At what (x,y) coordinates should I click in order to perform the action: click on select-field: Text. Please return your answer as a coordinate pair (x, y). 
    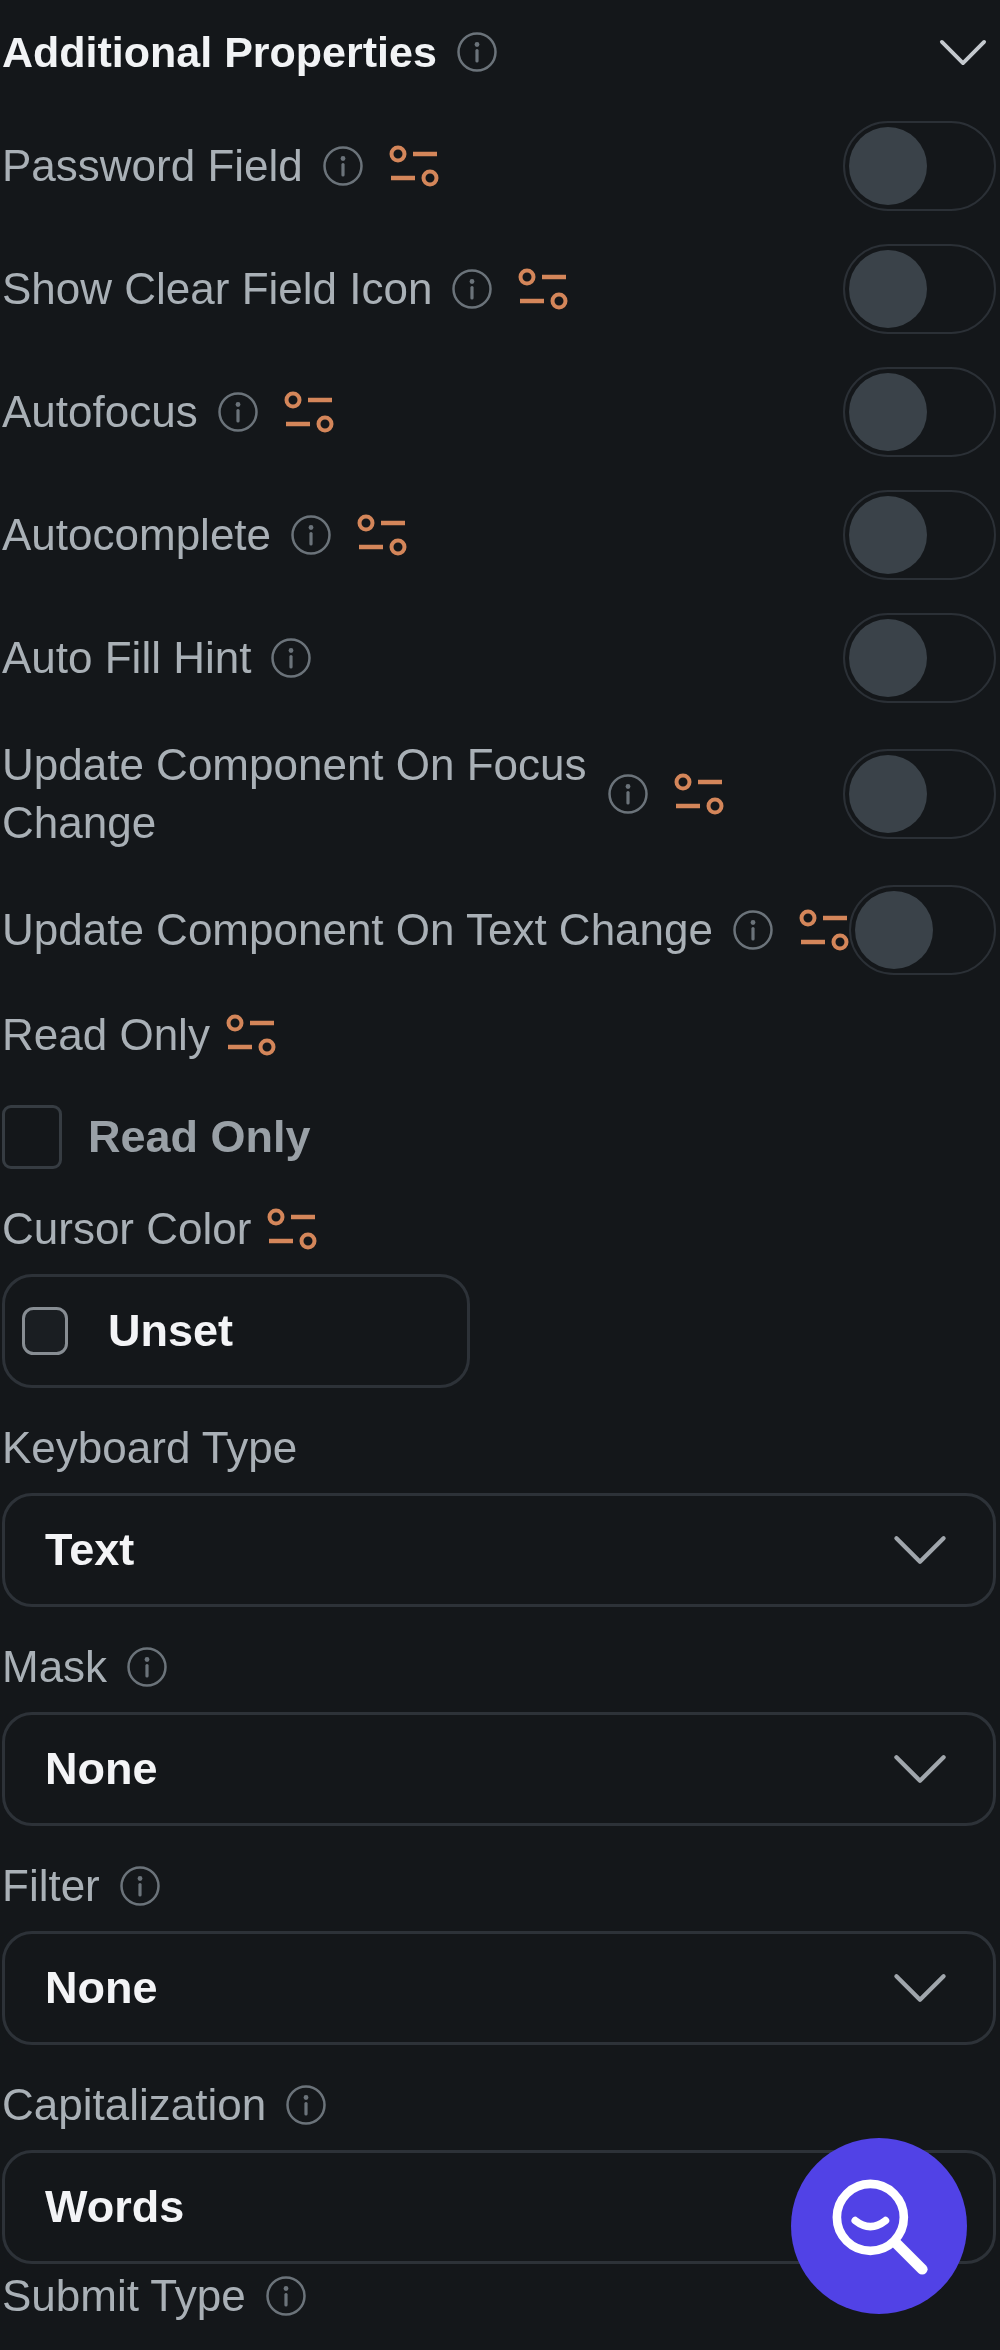
    Looking at the image, I should click on (499, 1550).